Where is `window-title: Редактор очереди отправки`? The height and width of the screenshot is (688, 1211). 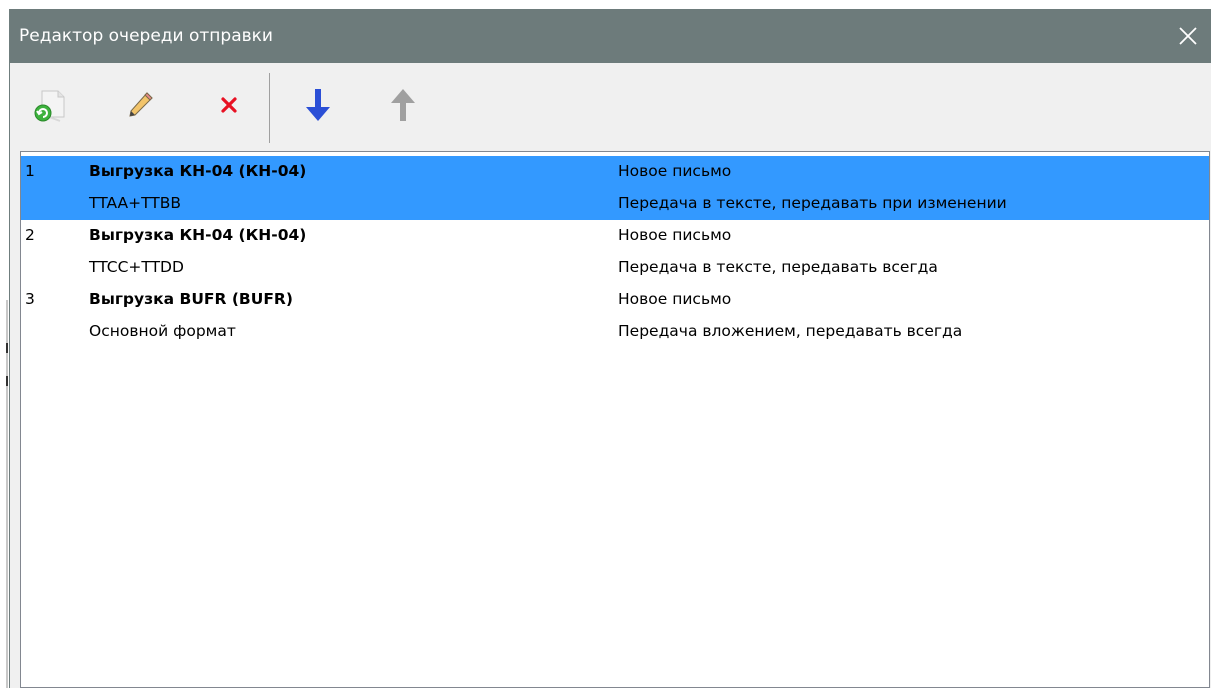
window-title: Редактор очереди отправки is located at coordinates (146, 36).